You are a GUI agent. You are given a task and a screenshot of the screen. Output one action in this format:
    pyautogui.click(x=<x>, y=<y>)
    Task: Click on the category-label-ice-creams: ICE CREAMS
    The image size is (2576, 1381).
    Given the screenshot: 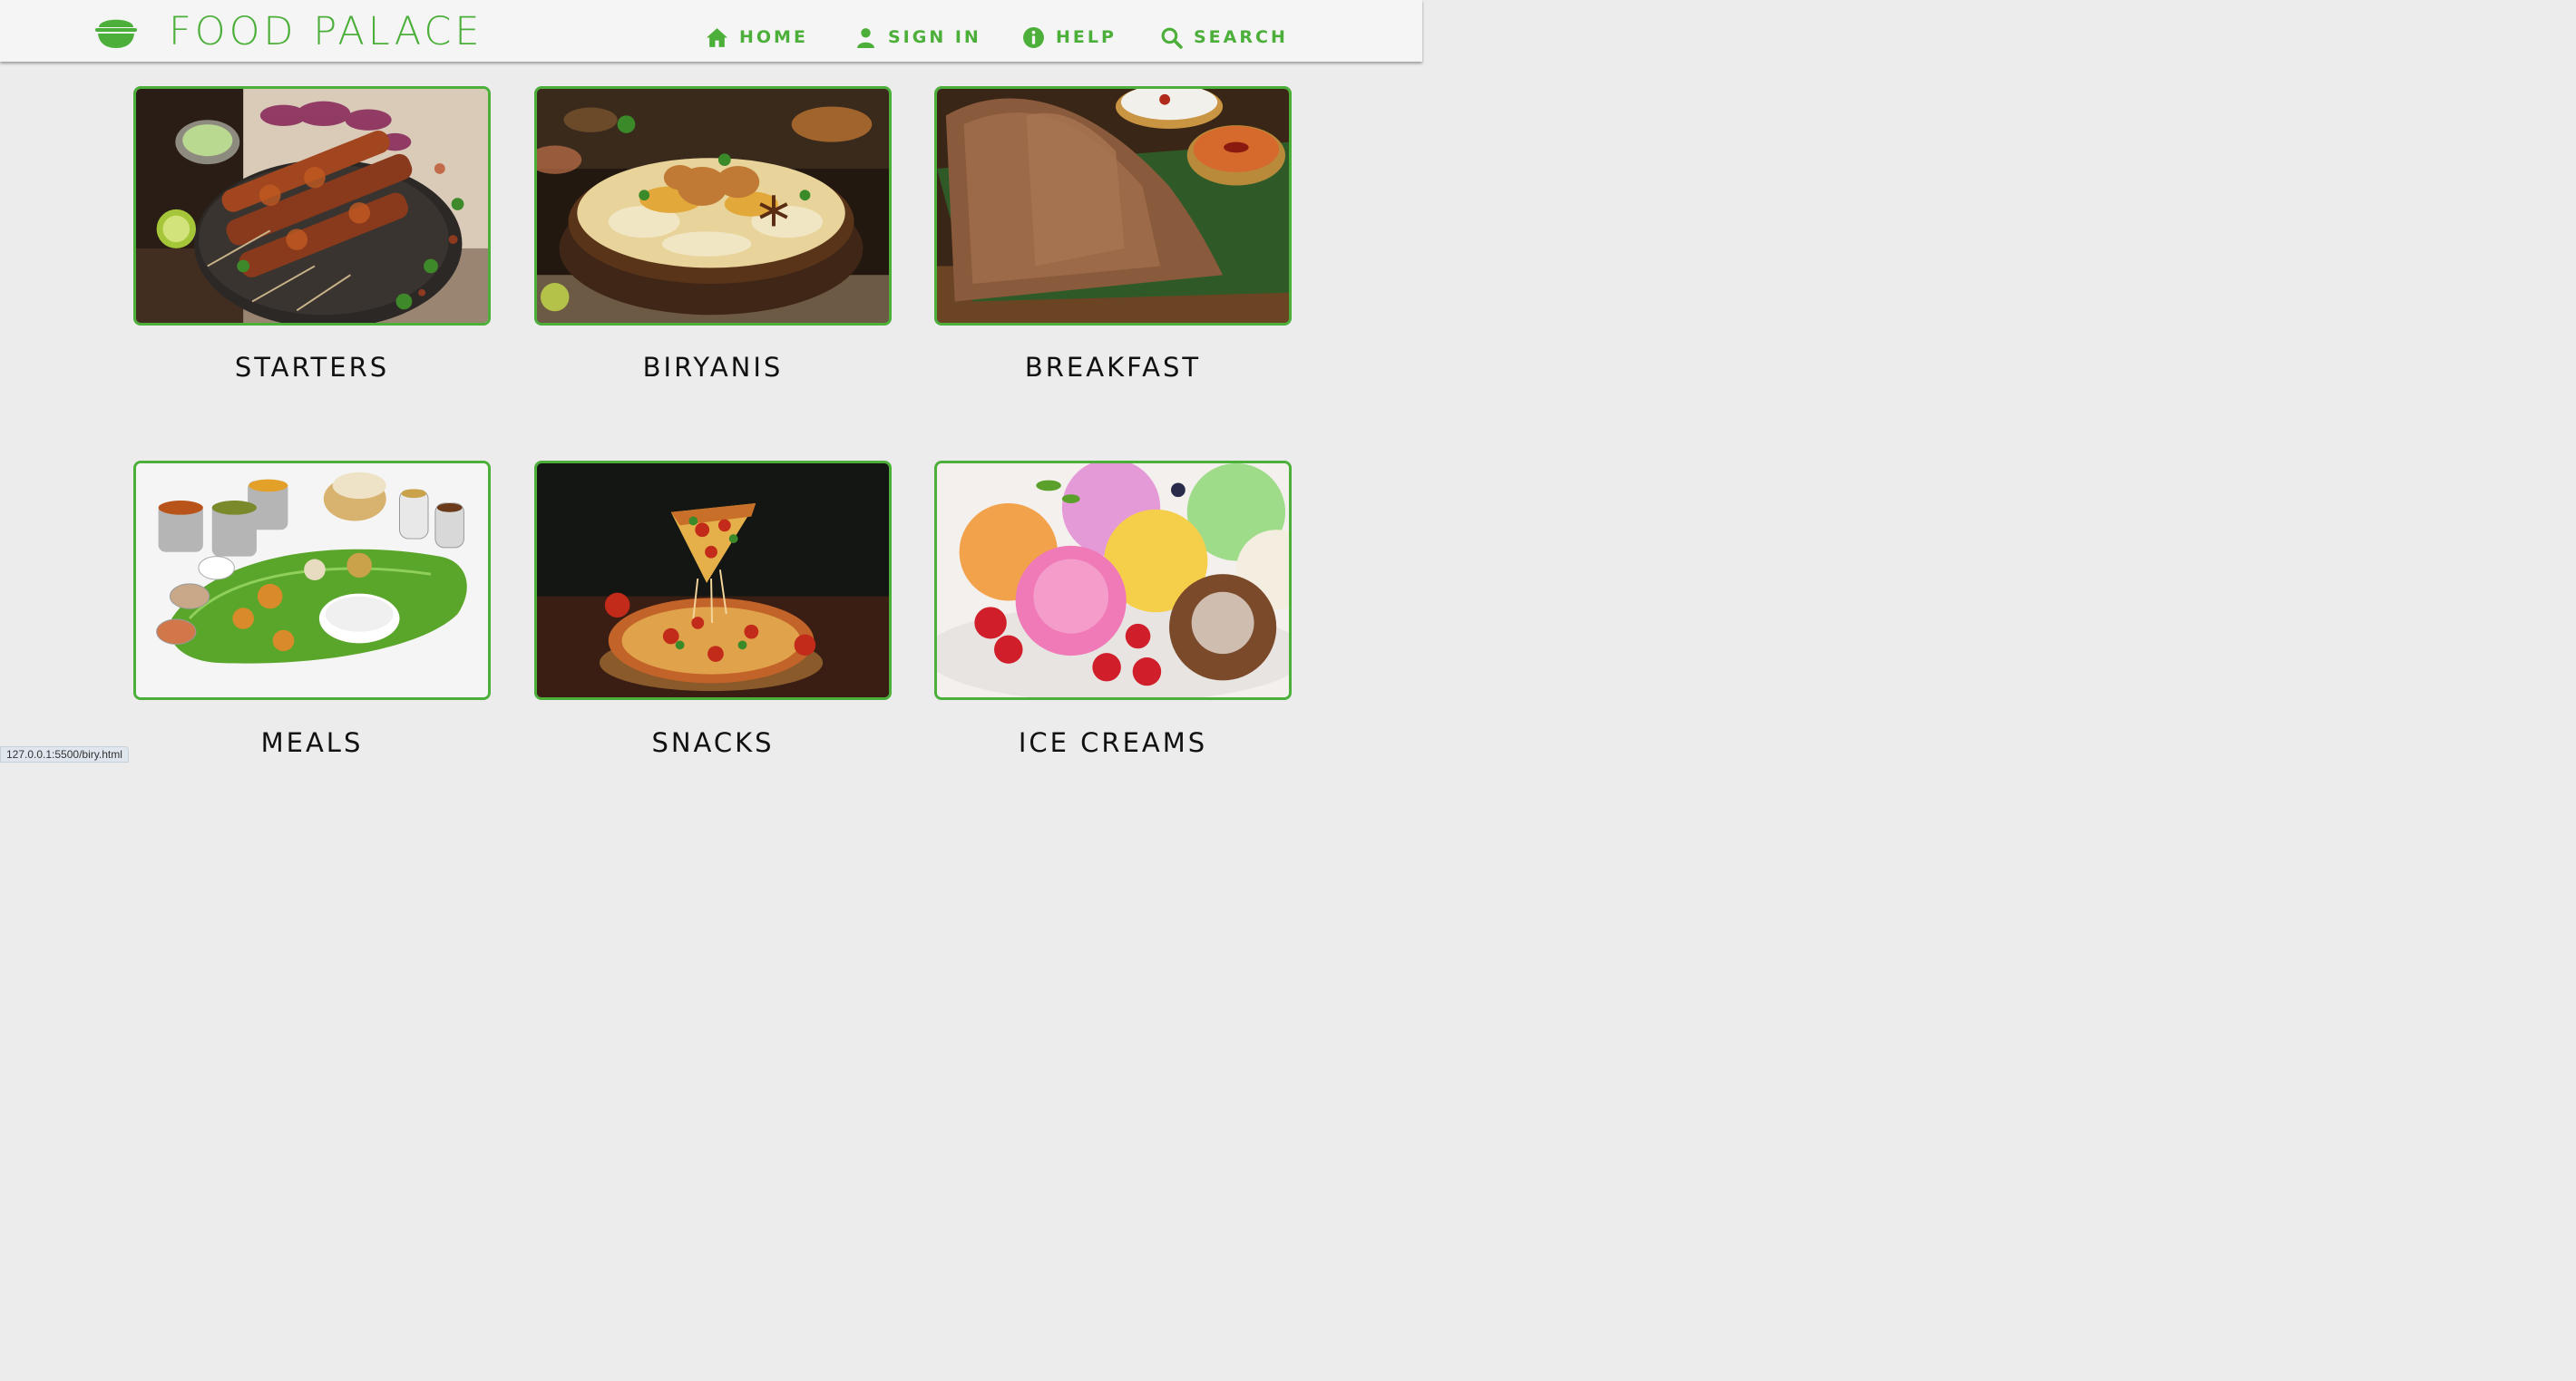 What is the action you would take?
    pyautogui.click(x=1113, y=742)
    